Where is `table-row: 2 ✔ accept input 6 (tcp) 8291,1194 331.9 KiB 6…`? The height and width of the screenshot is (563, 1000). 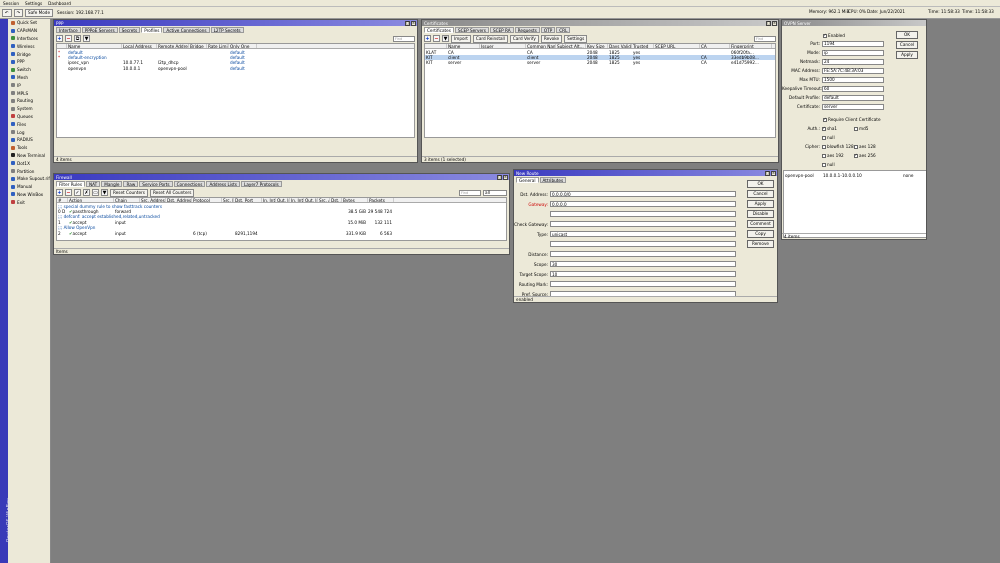
table-row: 2 ✔ accept input 6 (tcp) 8291,1194 331.9 KiB 6… is located at coordinates (281, 233).